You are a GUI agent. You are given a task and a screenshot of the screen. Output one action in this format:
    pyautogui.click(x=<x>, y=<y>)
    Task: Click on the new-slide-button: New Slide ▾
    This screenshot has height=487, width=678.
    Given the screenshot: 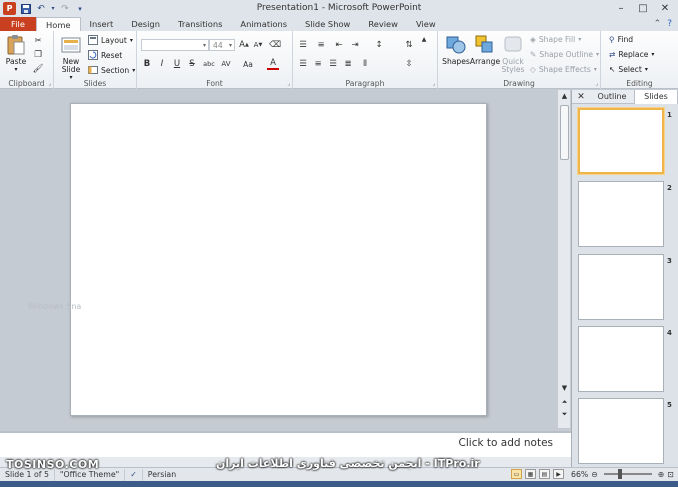 What is the action you would take?
    pyautogui.click(x=71, y=58)
    